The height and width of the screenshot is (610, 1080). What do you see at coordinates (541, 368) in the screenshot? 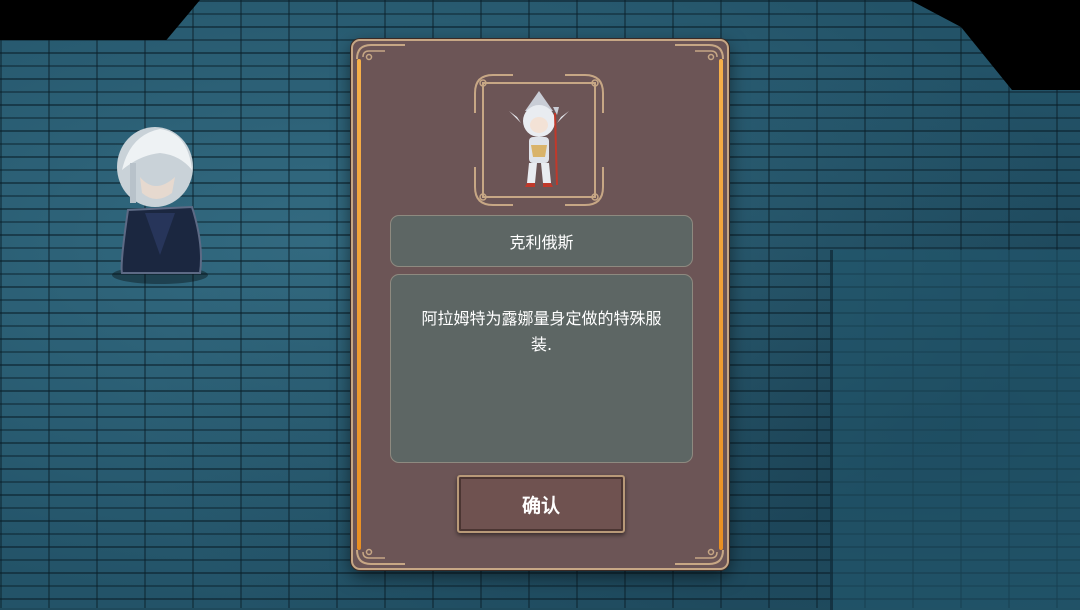
I see `item-description-box: 阿拉姆特为露娜量身定做的特殊服装.` at bounding box center [541, 368].